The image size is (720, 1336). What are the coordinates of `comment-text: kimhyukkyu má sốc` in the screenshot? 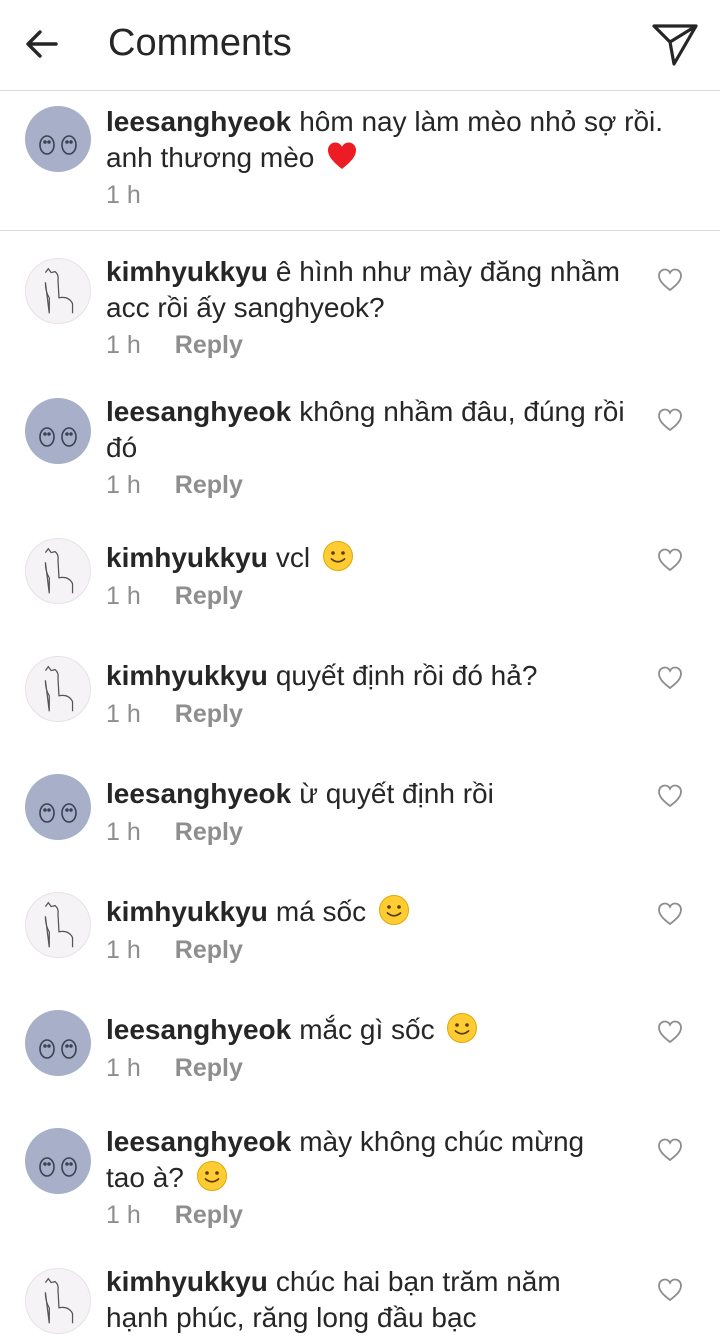 It's located at (366, 912).